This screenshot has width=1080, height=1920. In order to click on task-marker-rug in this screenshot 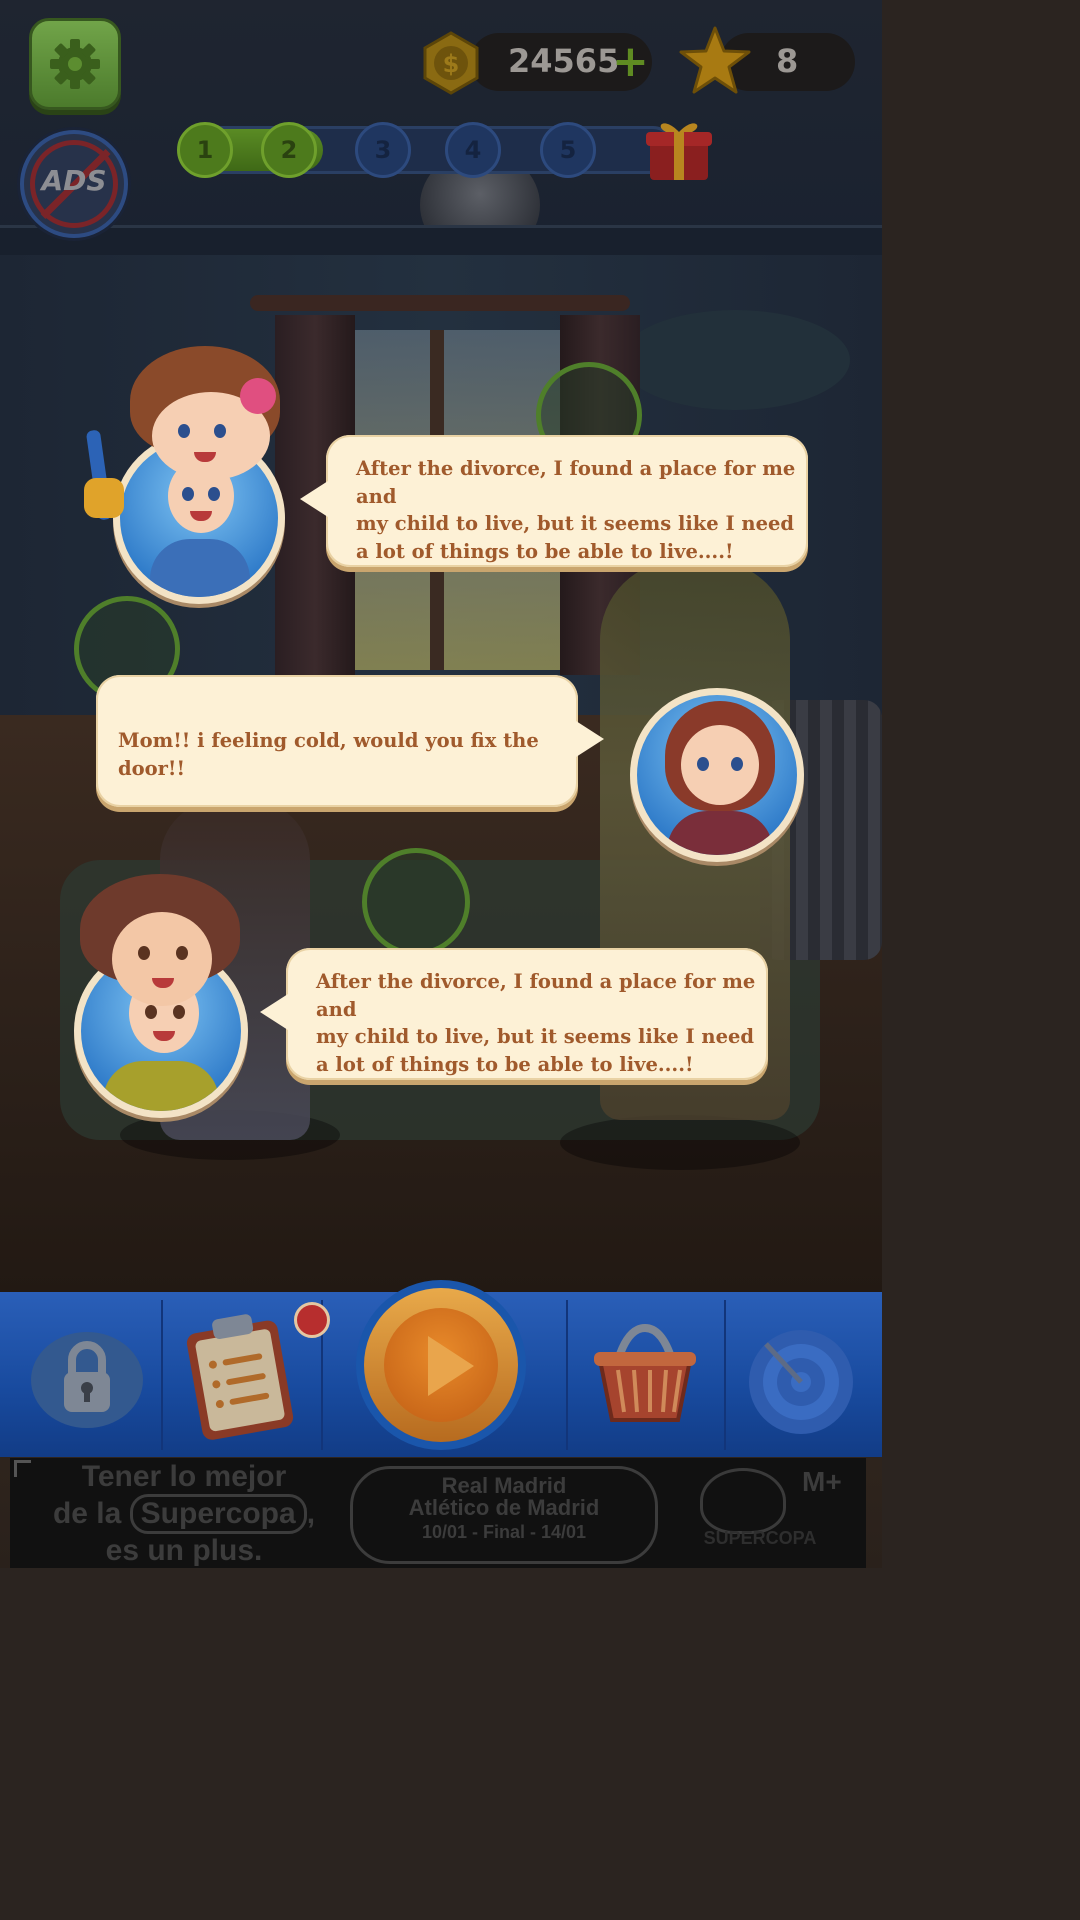, I will do `click(416, 902)`.